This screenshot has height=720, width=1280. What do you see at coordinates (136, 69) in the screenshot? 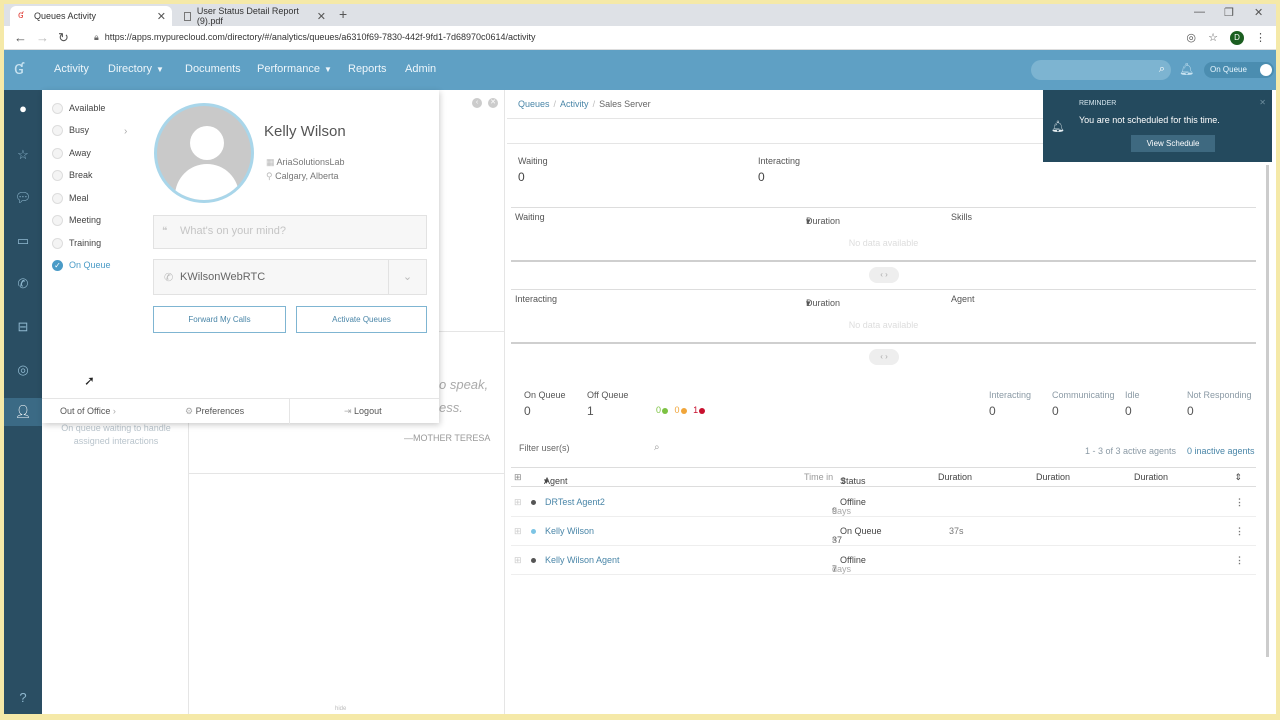
I see `nav-directory: Directory ▼` at bounding box center [136, 69].